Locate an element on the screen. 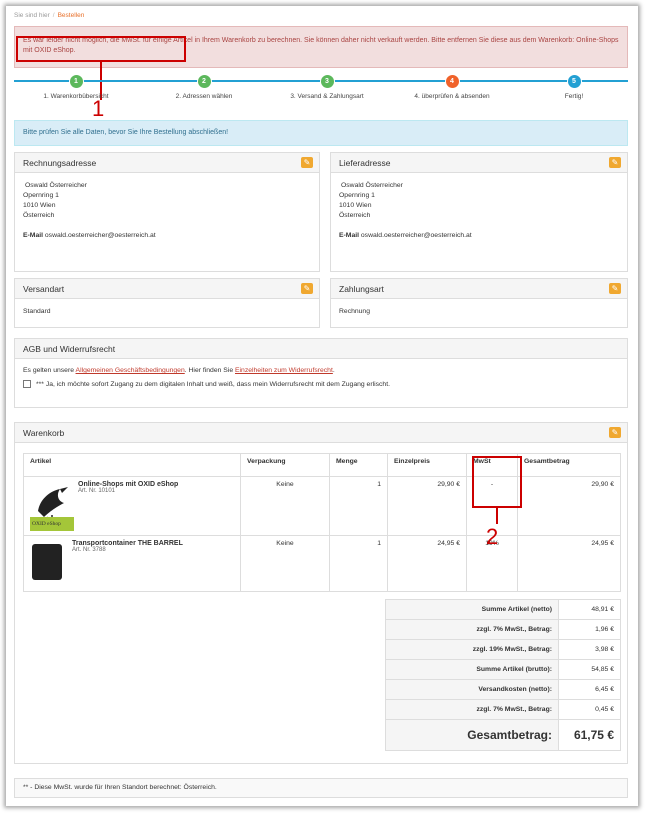 This screenshot has width=650, height=817. billing-address-title: Rechnungsadresse is located at coordinates (60, 163).